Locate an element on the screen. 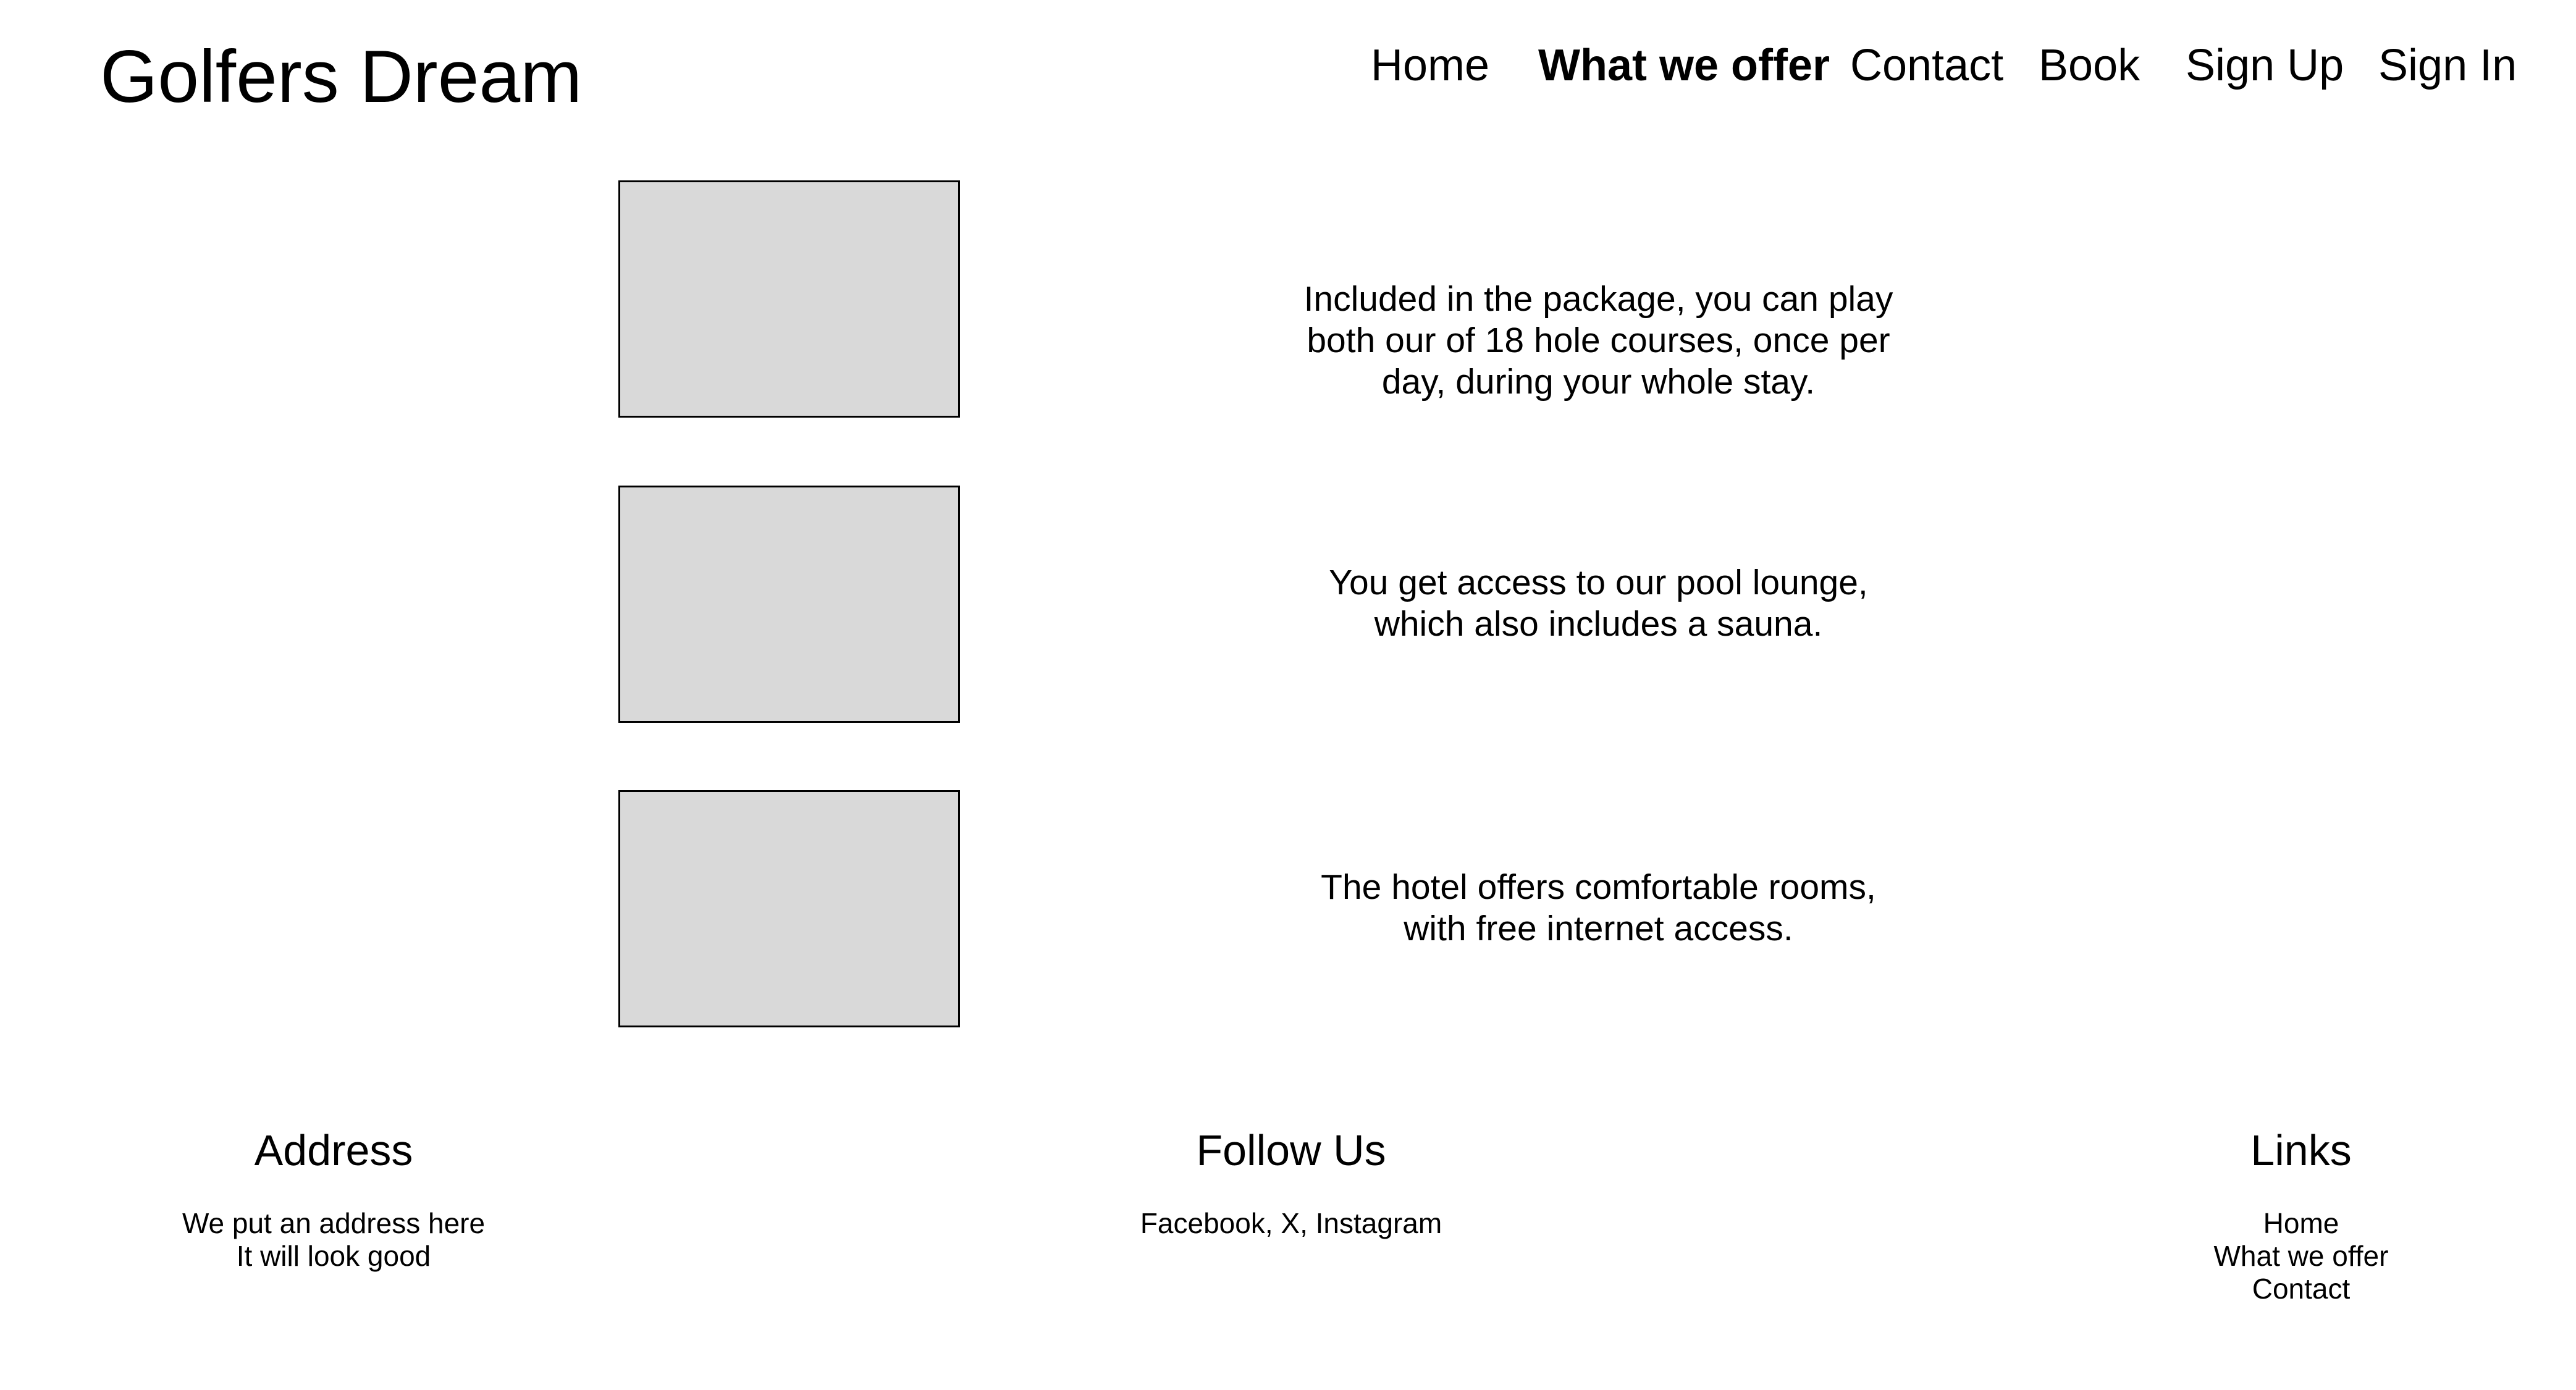 The image size is (2576, 1390). footer-links: Links Home What we offer Contact is located at coordinates (2301, 1214).